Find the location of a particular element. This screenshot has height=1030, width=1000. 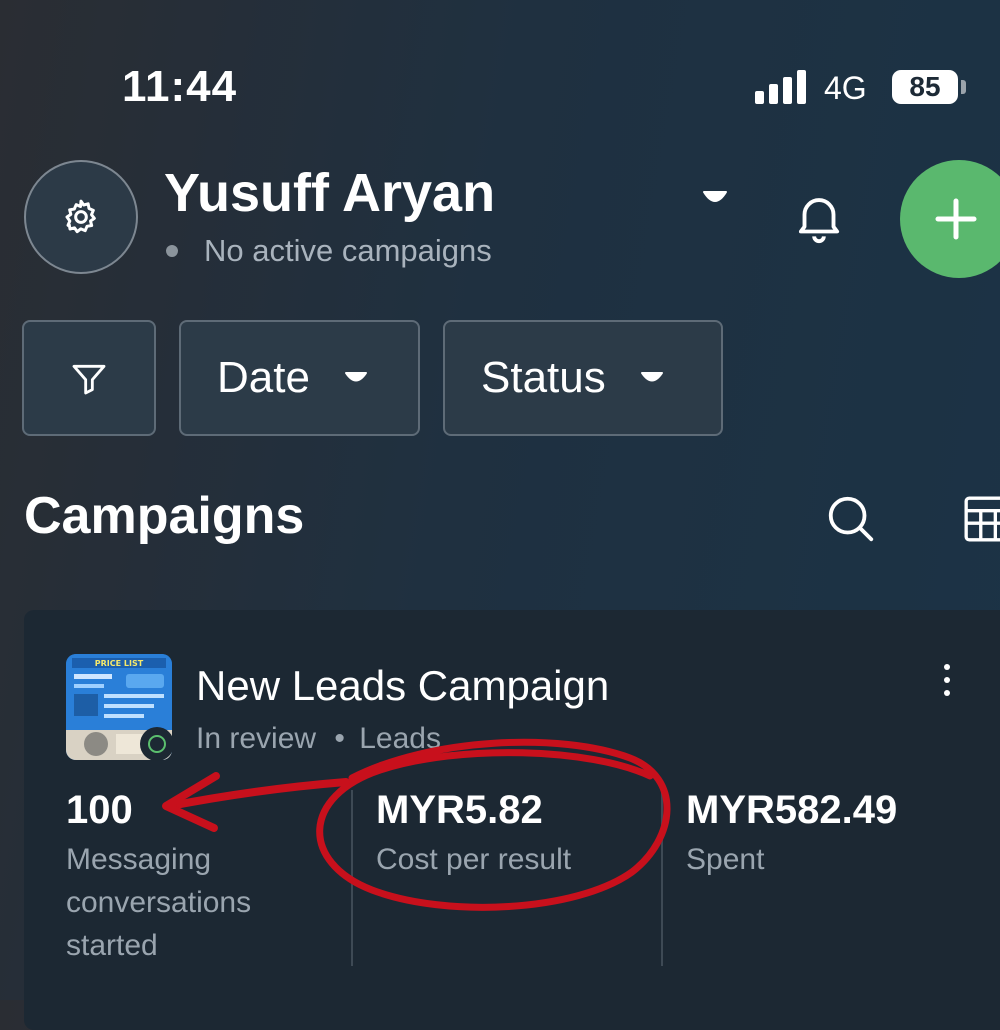

filter-icon is located at coordinates (89, 379).